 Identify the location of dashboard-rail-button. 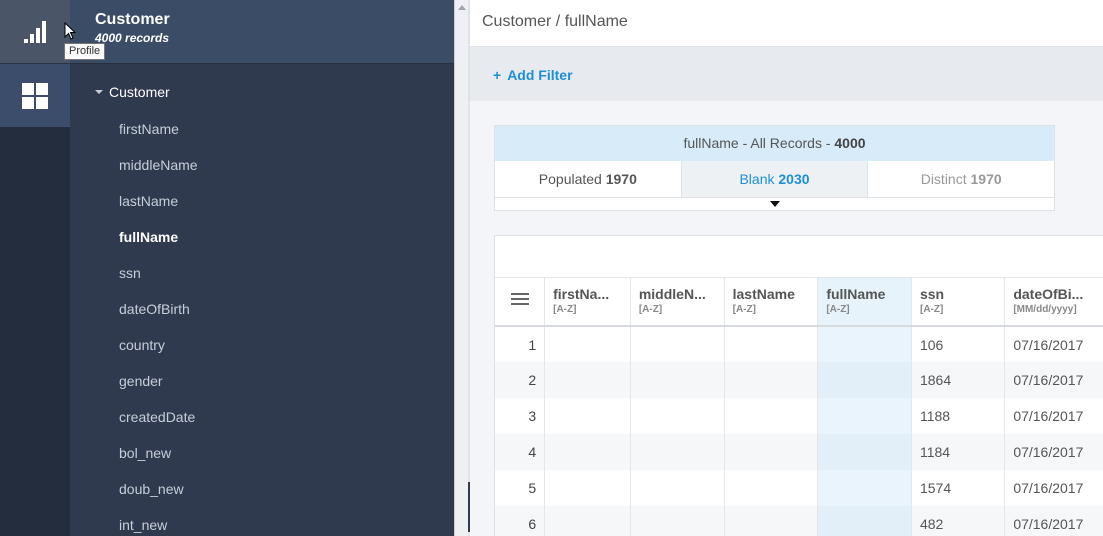
(35, 95).